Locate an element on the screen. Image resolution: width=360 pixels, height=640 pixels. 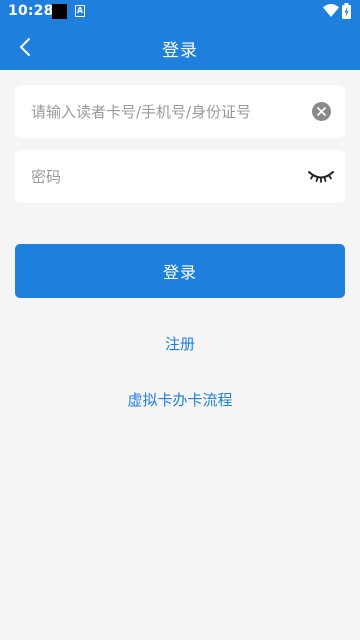
register-link: 注册 is located at coordinates (180, 343).